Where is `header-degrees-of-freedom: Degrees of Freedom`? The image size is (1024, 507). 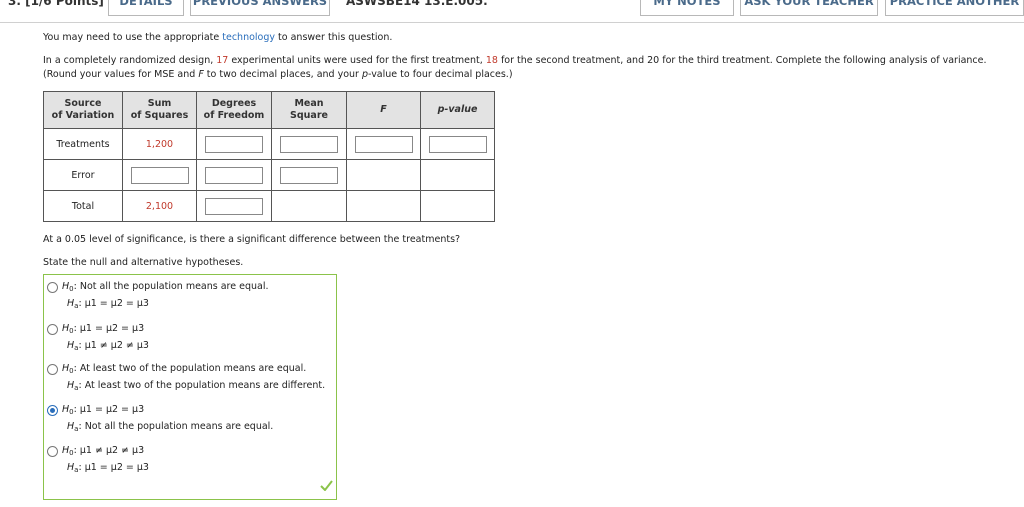
header-degrees-of-freedom: Degrees of Freedom is located at coordinates (234, 110).